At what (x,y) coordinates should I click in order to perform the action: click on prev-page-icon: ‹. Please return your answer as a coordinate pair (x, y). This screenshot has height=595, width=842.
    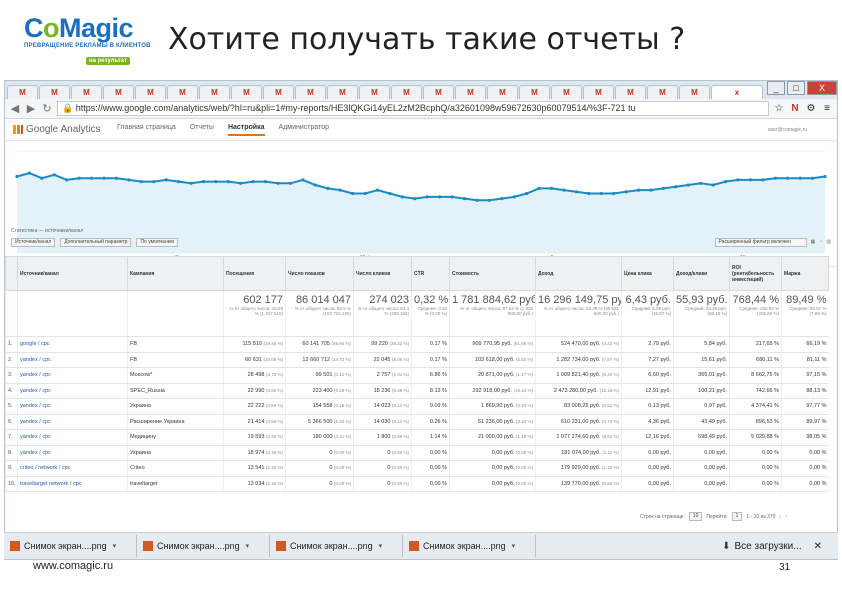
    Looking at the image, I should click on (780, 517).